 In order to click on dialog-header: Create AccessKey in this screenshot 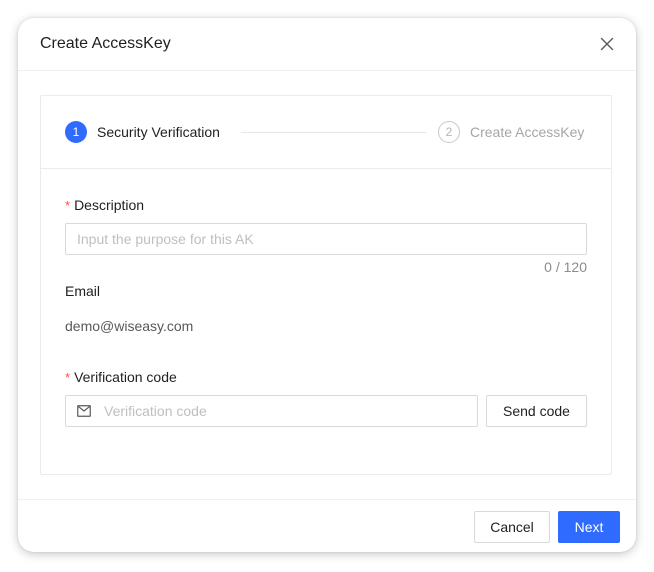, I will do `click(327, 44)`.